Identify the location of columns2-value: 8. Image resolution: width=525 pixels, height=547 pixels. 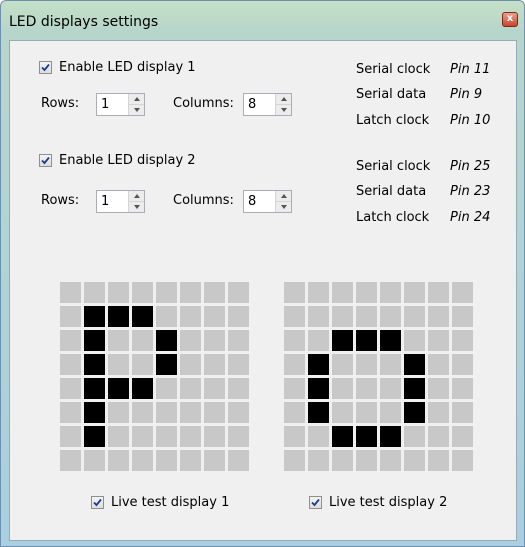
(259, 201).